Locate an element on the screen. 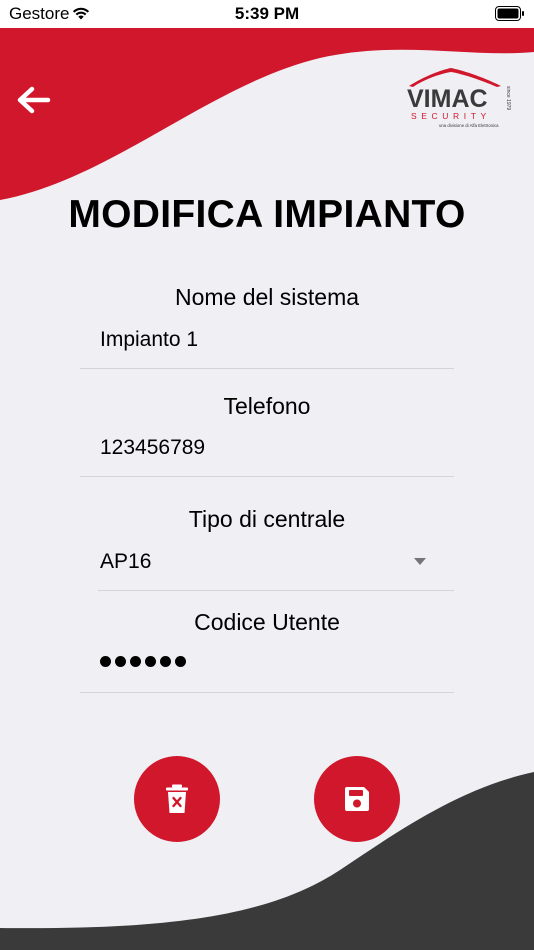 The width and height of the screenshot is (534, 950). phone-underline is located at coordinates (267, 476).